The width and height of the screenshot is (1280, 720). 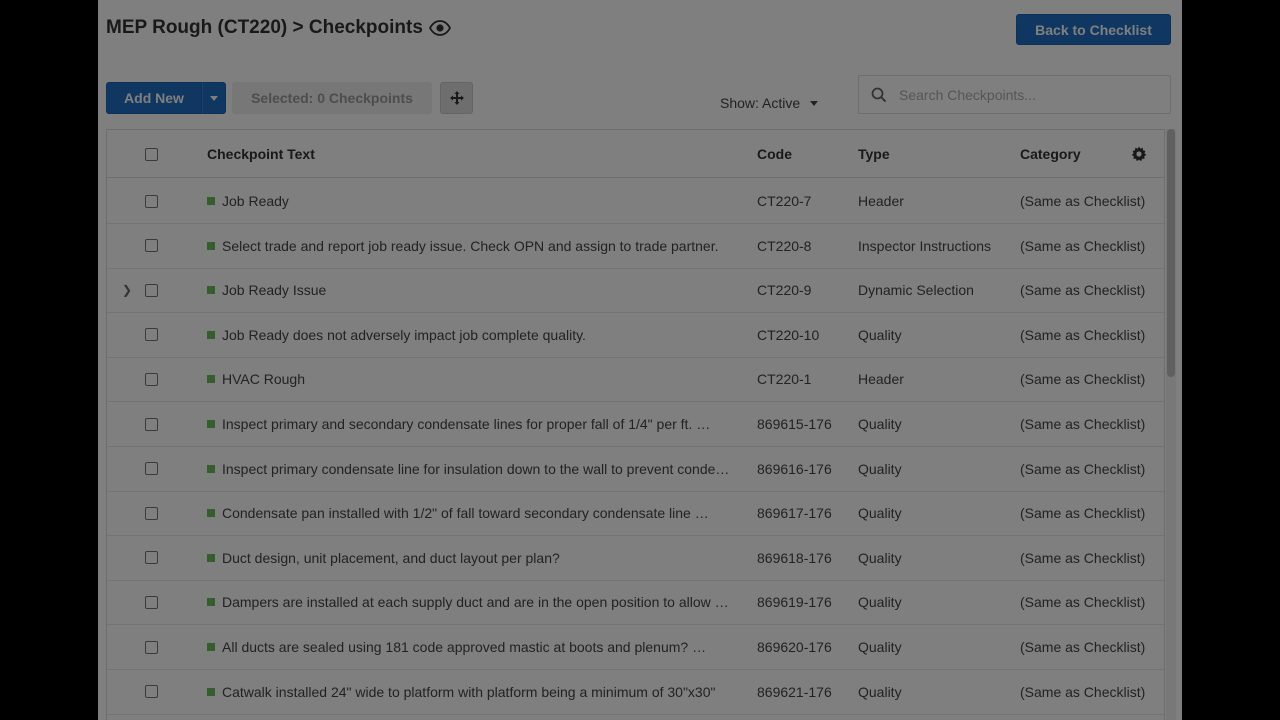 I want to click on code-cell: 869619-176, so click(x=794, y=602).